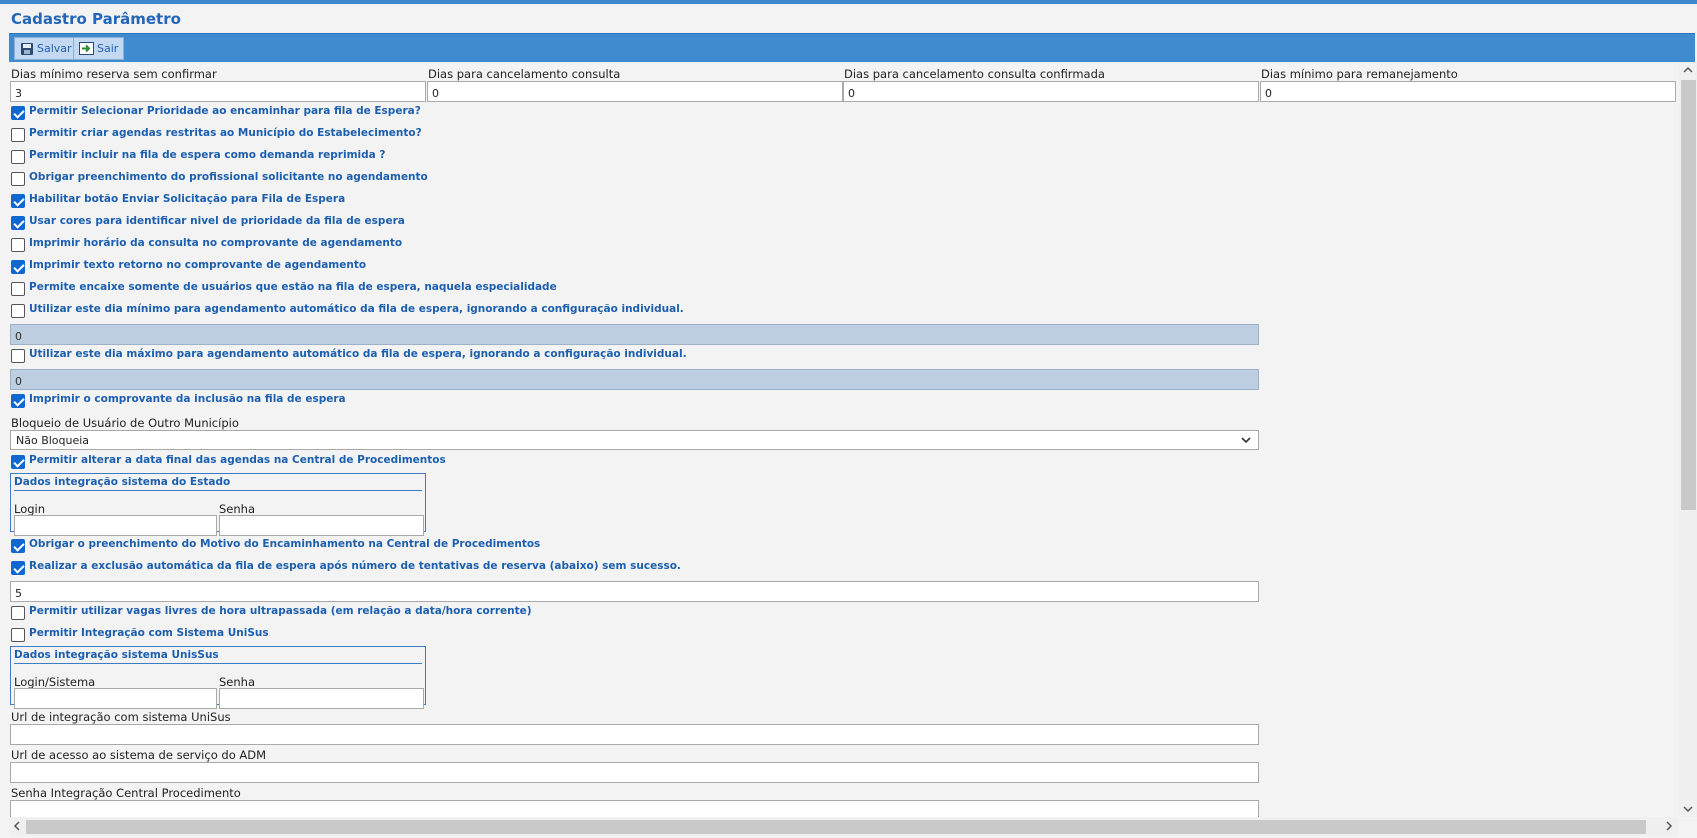 The height and width of the screenshot is (838, 1697). What do you see at coordinates (634, 808) in the screenshot?
I see `central-password-input` at bounding box center [634, 808].